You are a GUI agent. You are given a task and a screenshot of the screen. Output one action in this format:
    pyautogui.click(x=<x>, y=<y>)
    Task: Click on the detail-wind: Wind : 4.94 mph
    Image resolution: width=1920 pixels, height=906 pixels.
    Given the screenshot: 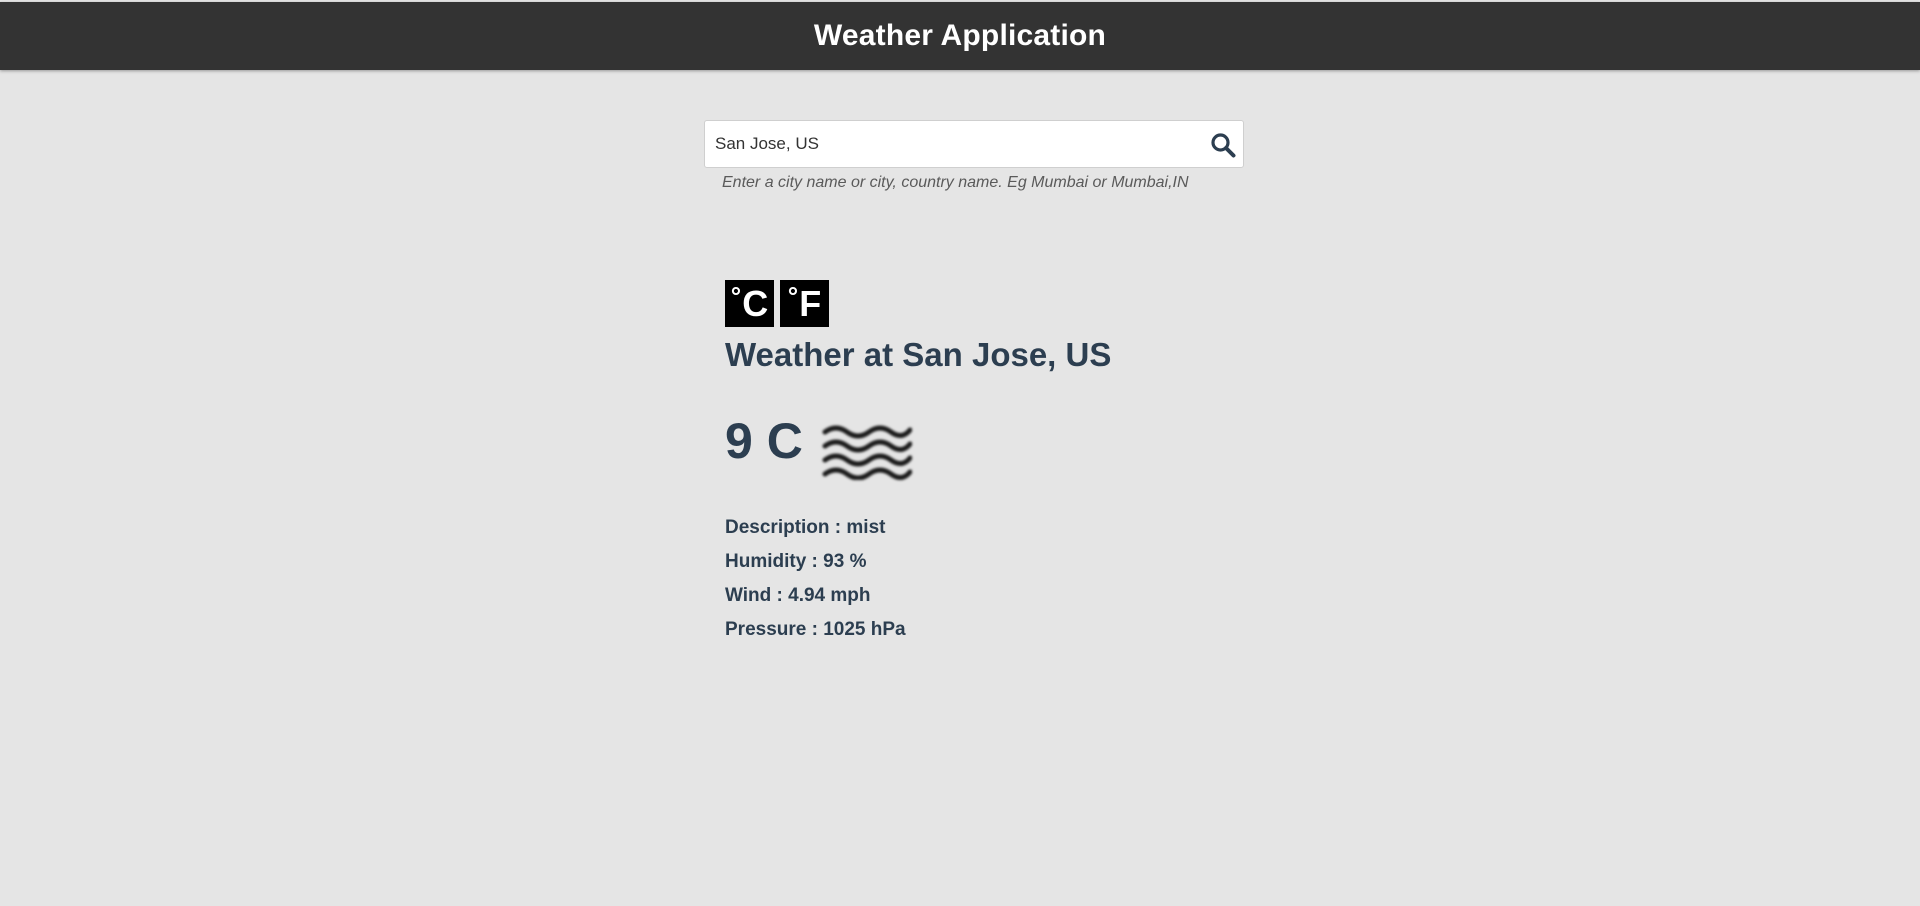 What is the action you would take?
    pyautogui.click(x=798, y=595)
    